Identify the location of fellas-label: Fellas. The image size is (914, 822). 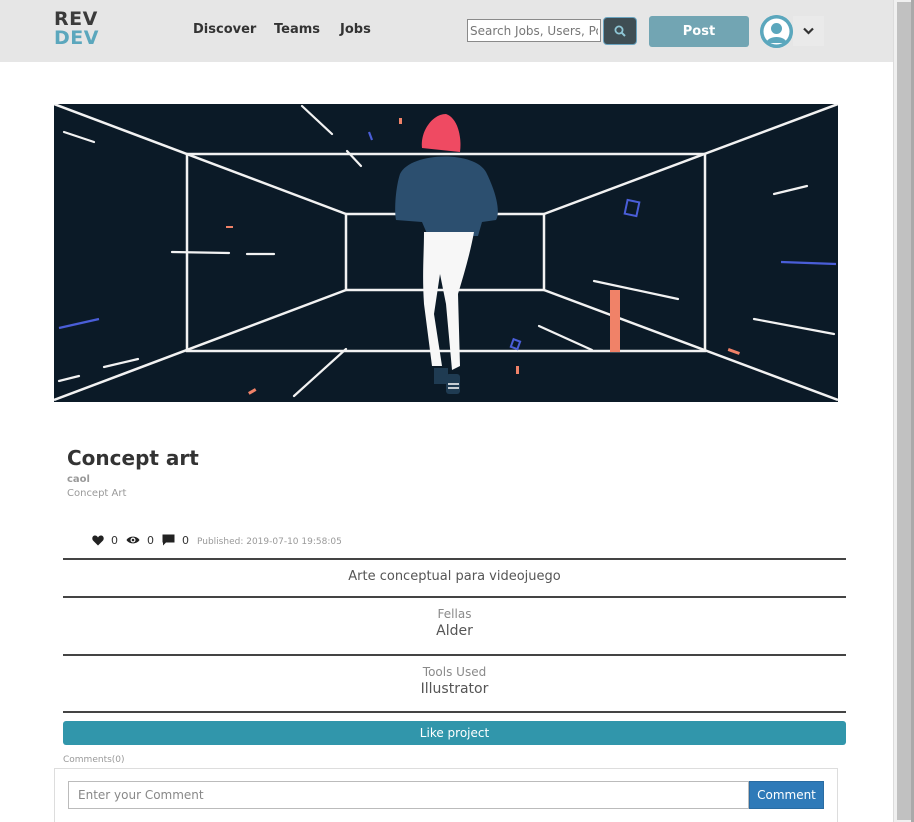
(454, 614).